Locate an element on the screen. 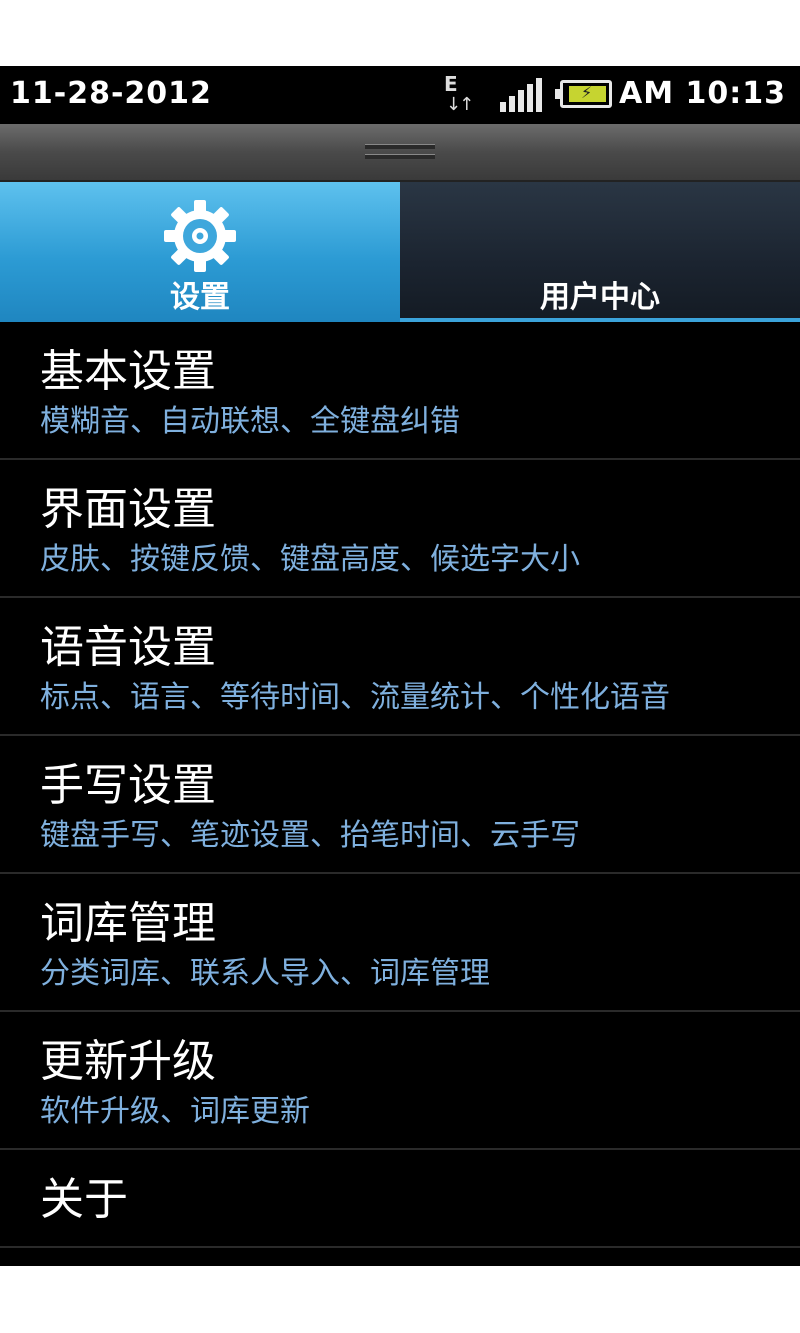 The height and width of the screenshot is (1333, 800). tab-user-center: 用户中心 is located at coordinates (600, 252).